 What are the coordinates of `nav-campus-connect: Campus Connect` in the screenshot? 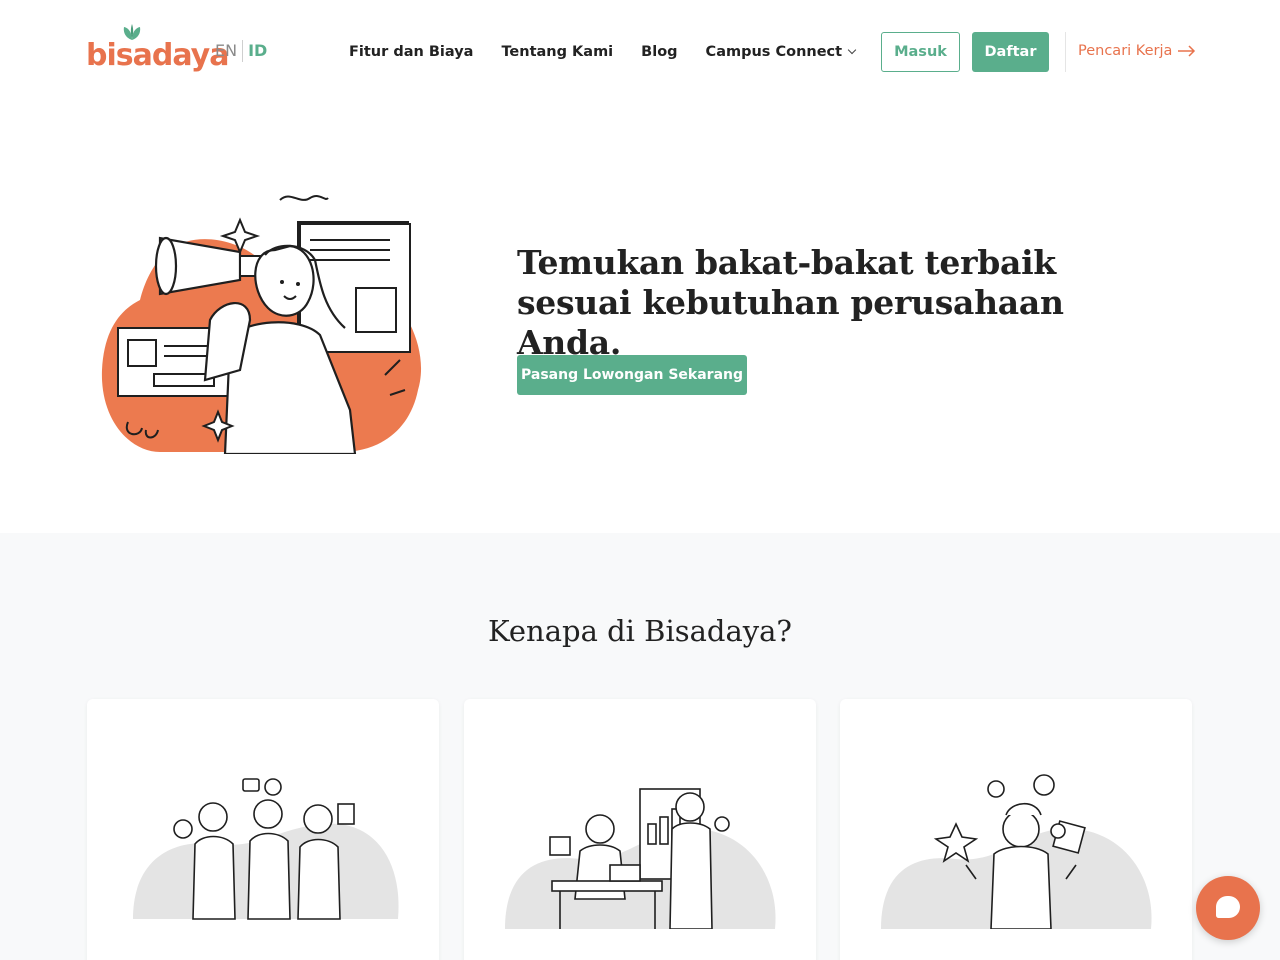 It's located at (781, 52).